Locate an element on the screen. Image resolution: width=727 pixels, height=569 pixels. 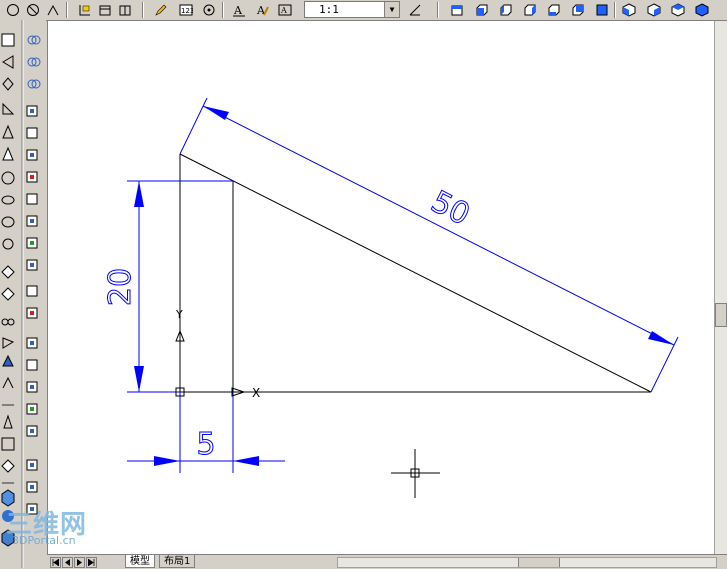
next-tab-icon is located at coordinates (79, 562).